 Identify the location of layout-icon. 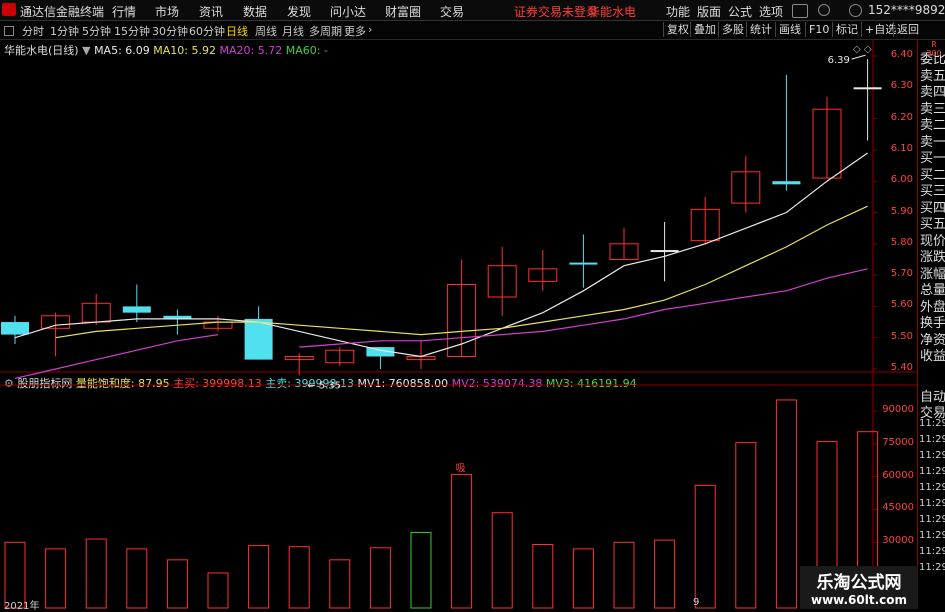
(9, 31).